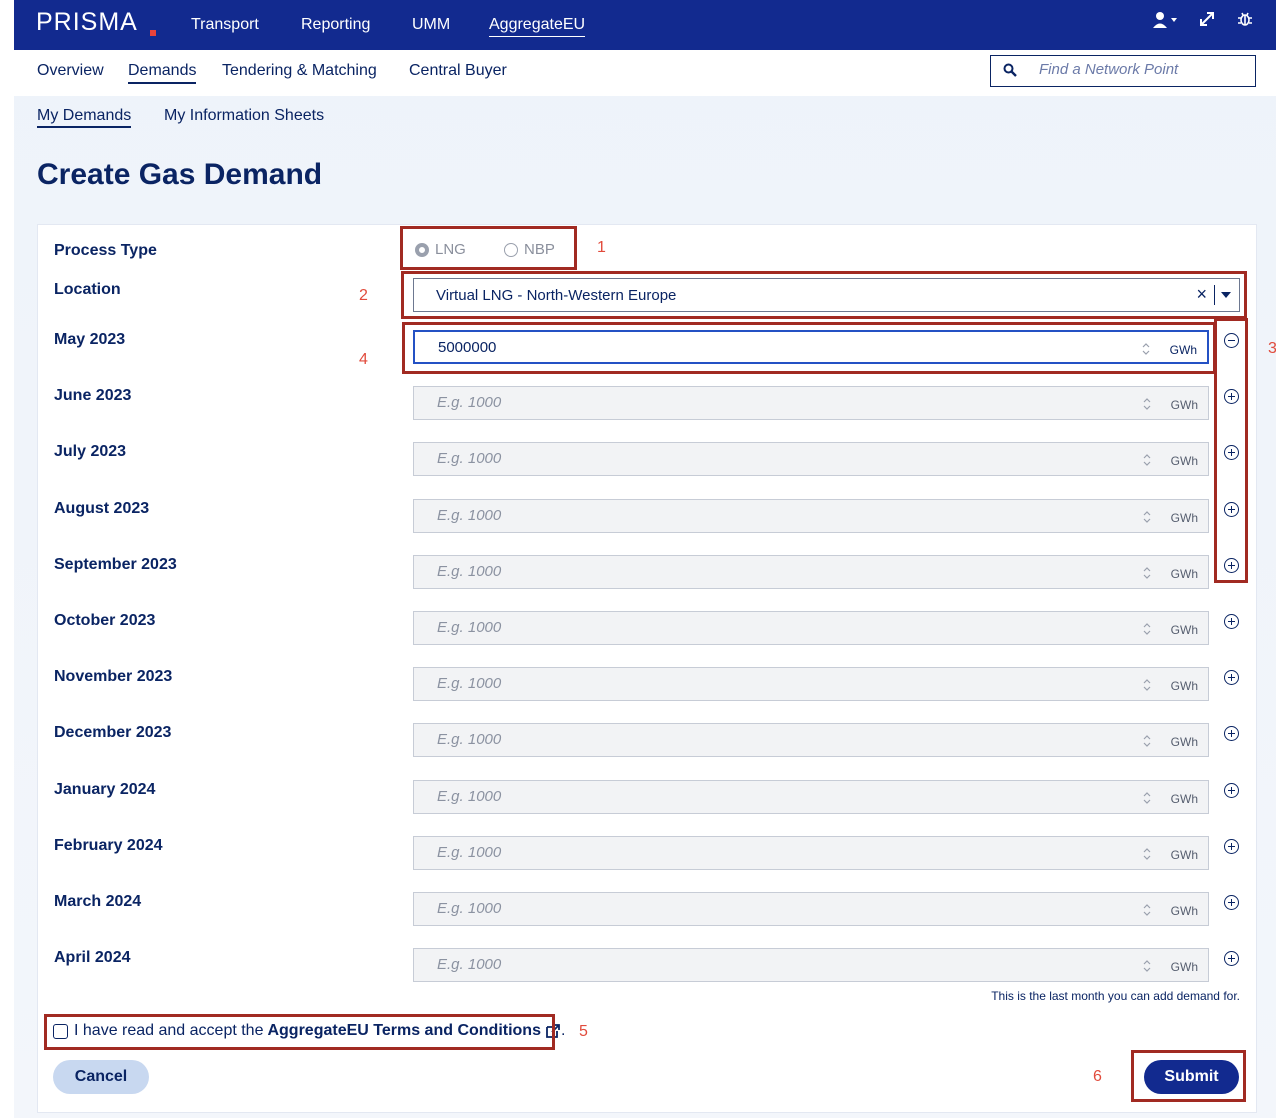 The image size is (1276, 1118). Describe the element at coordinates (299, 71) in the screenshot. I see `subnav-tendering-matching: Tendering & Matching` at that location.